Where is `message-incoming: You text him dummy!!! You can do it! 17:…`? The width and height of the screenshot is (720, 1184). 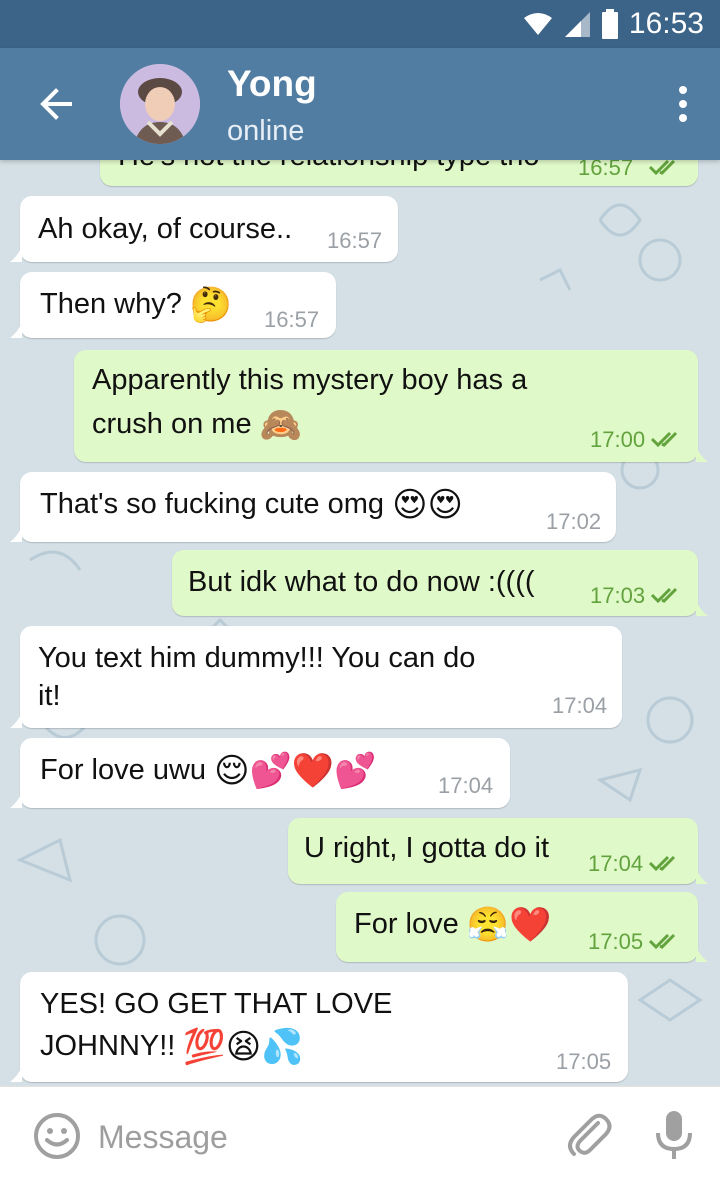
message-incoming: You text him dummy!!! You can do it! 17:… is located at coordinates (316, 677).